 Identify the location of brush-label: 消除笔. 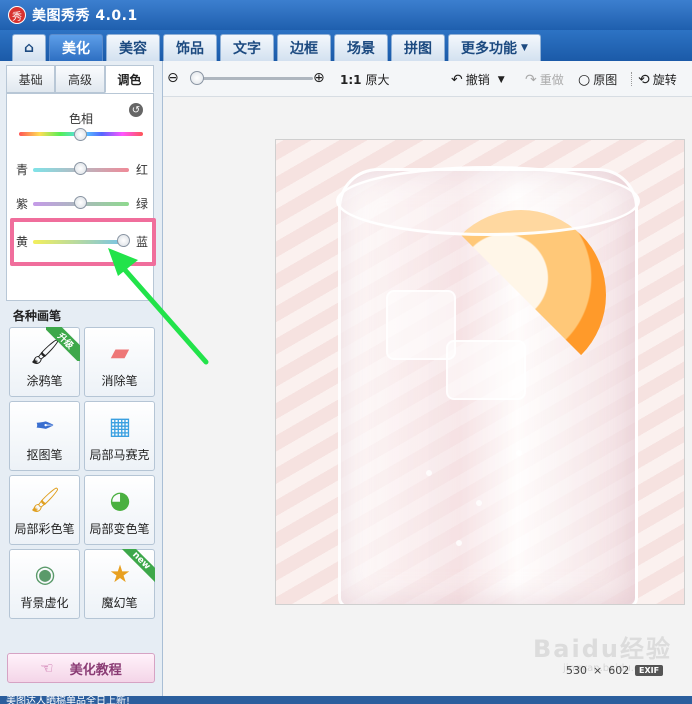
(119, 381).